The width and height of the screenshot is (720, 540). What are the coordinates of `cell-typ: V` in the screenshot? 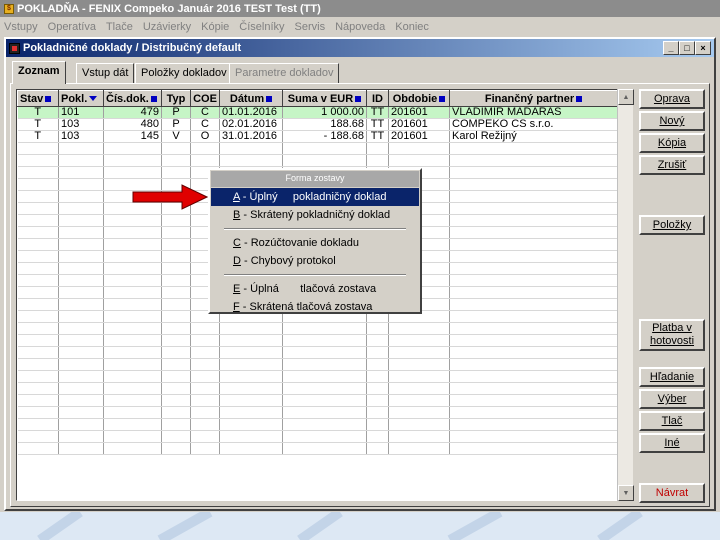 It's located at (176, 136).